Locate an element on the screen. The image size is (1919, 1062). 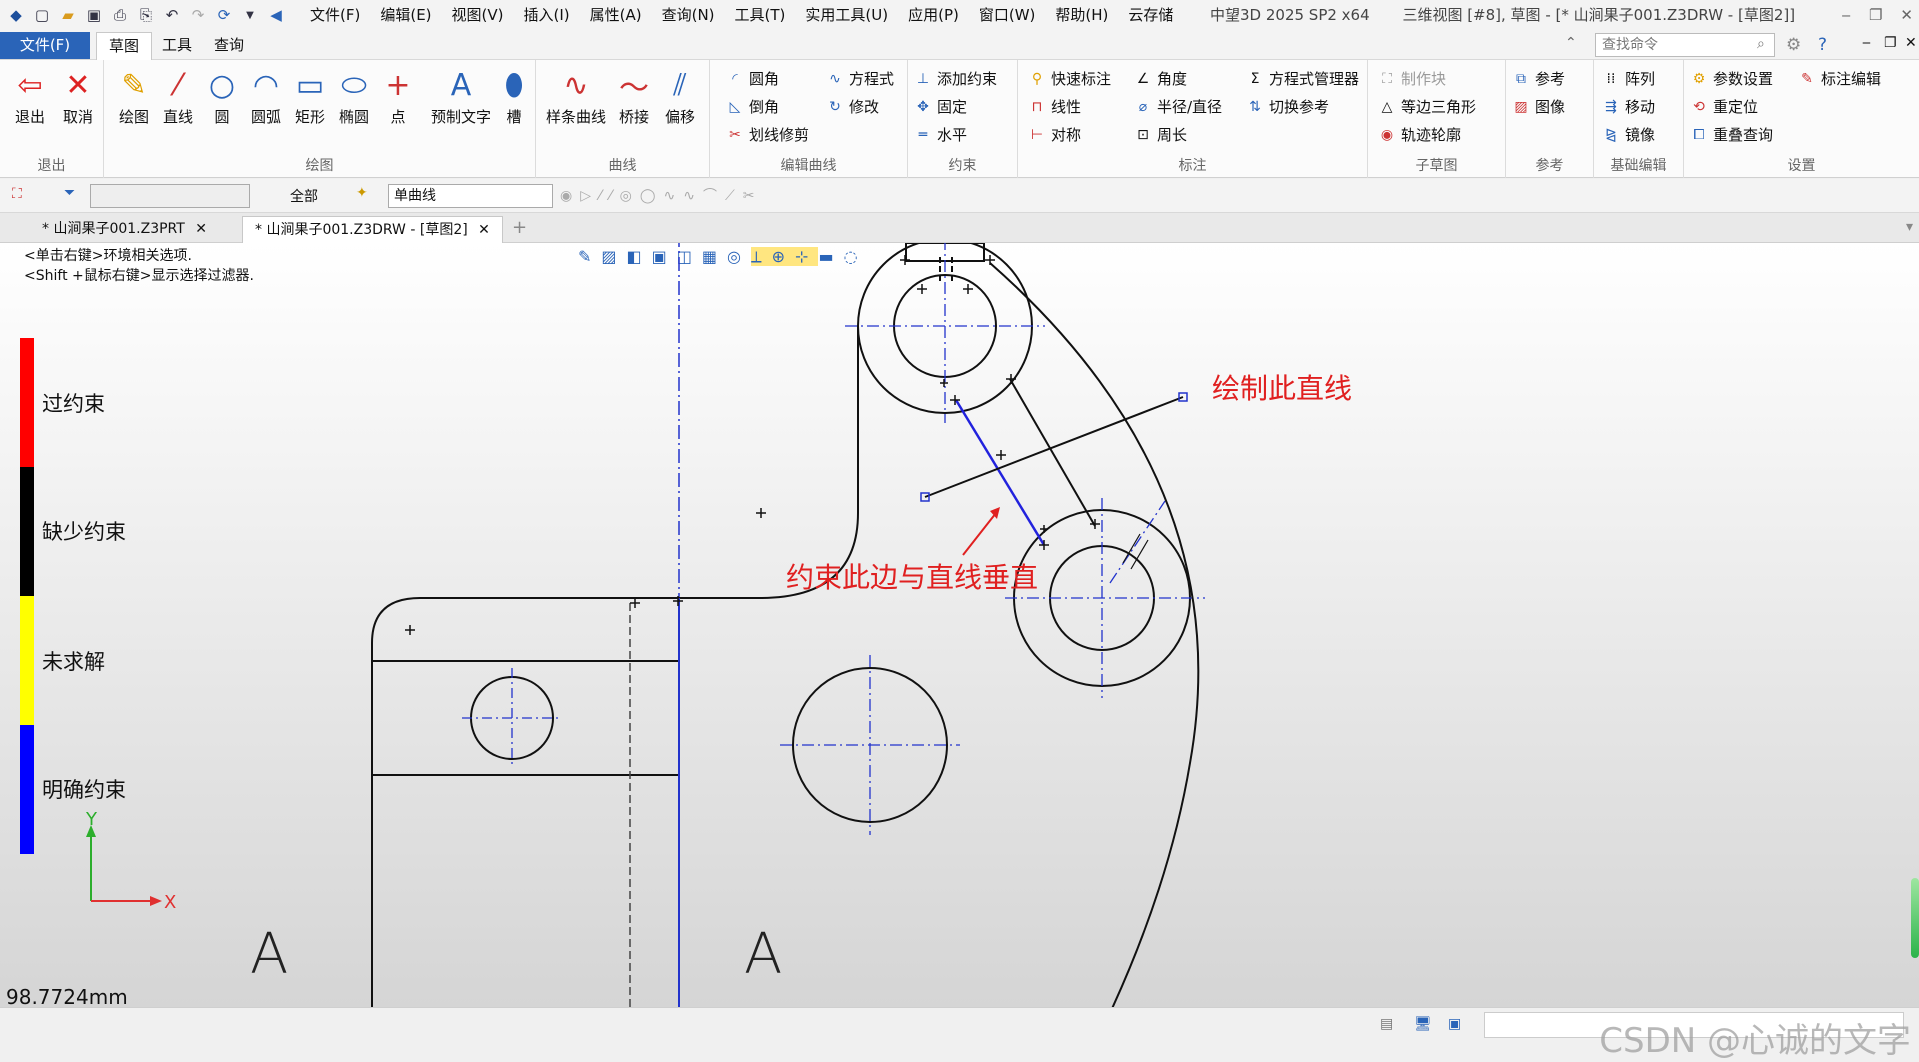
back-arrow-icon: ◀ is located at coordinates (276, 15).